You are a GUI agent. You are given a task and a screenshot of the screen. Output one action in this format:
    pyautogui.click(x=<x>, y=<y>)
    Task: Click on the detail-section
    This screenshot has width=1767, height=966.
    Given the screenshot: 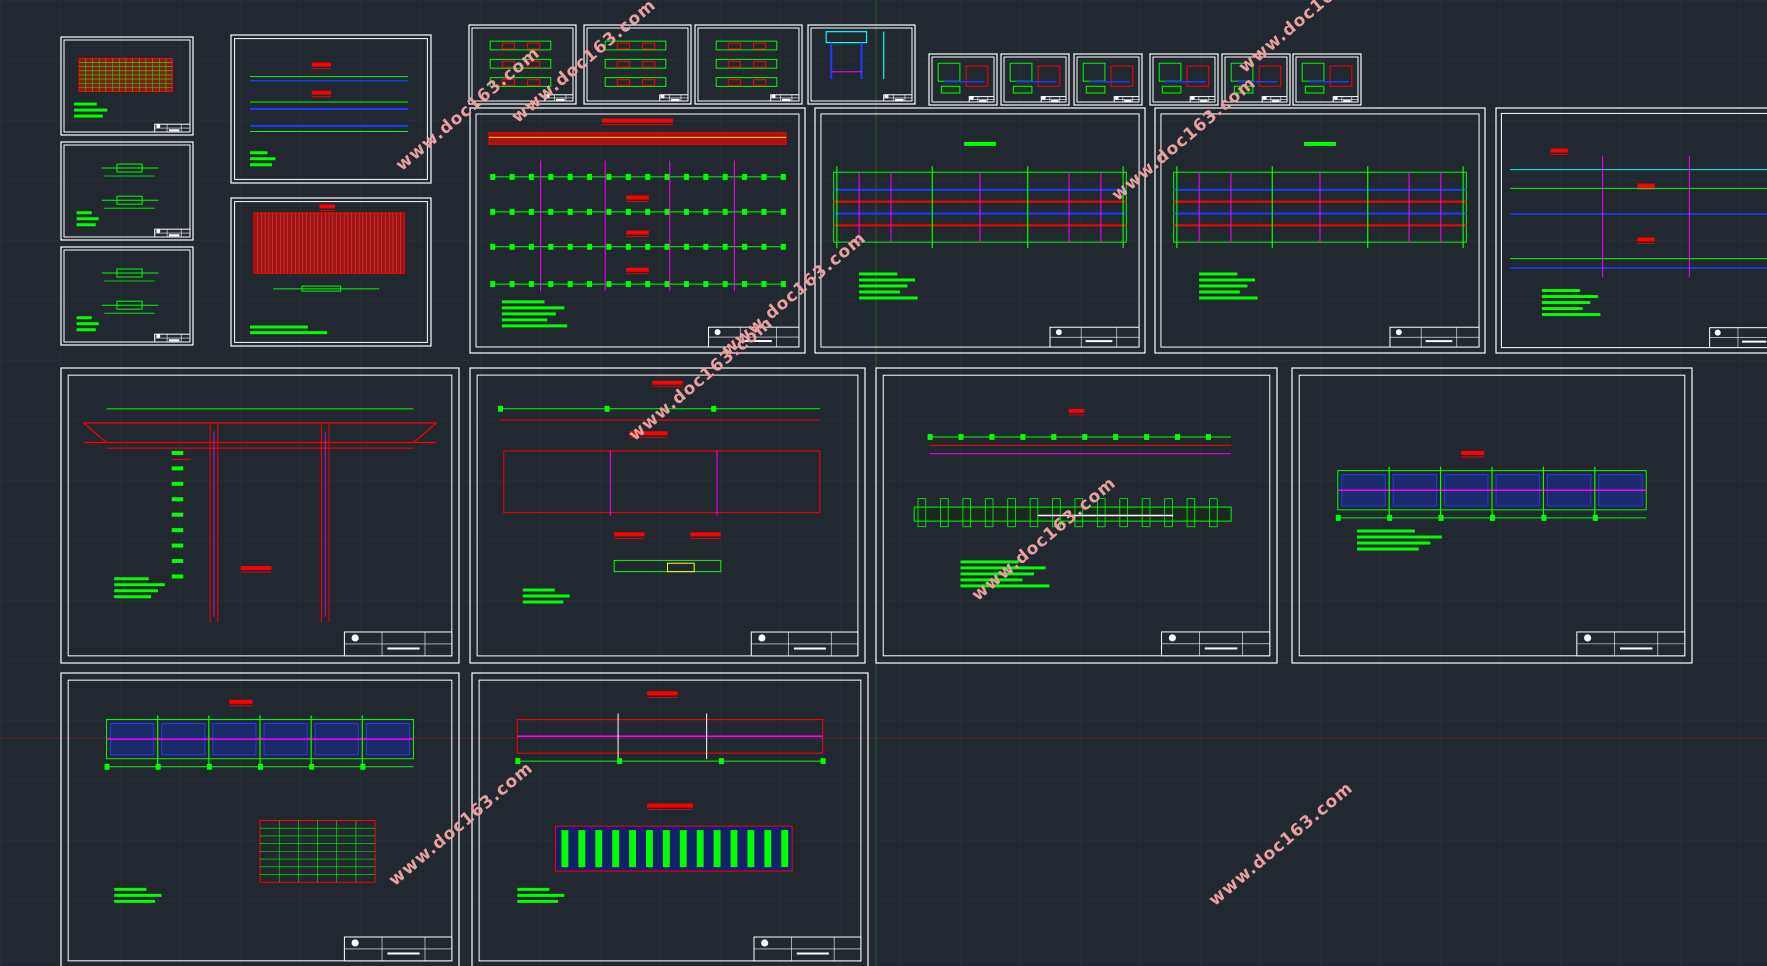 What is the action you would take?
    pyautogui.click(x=950, y=89)
    